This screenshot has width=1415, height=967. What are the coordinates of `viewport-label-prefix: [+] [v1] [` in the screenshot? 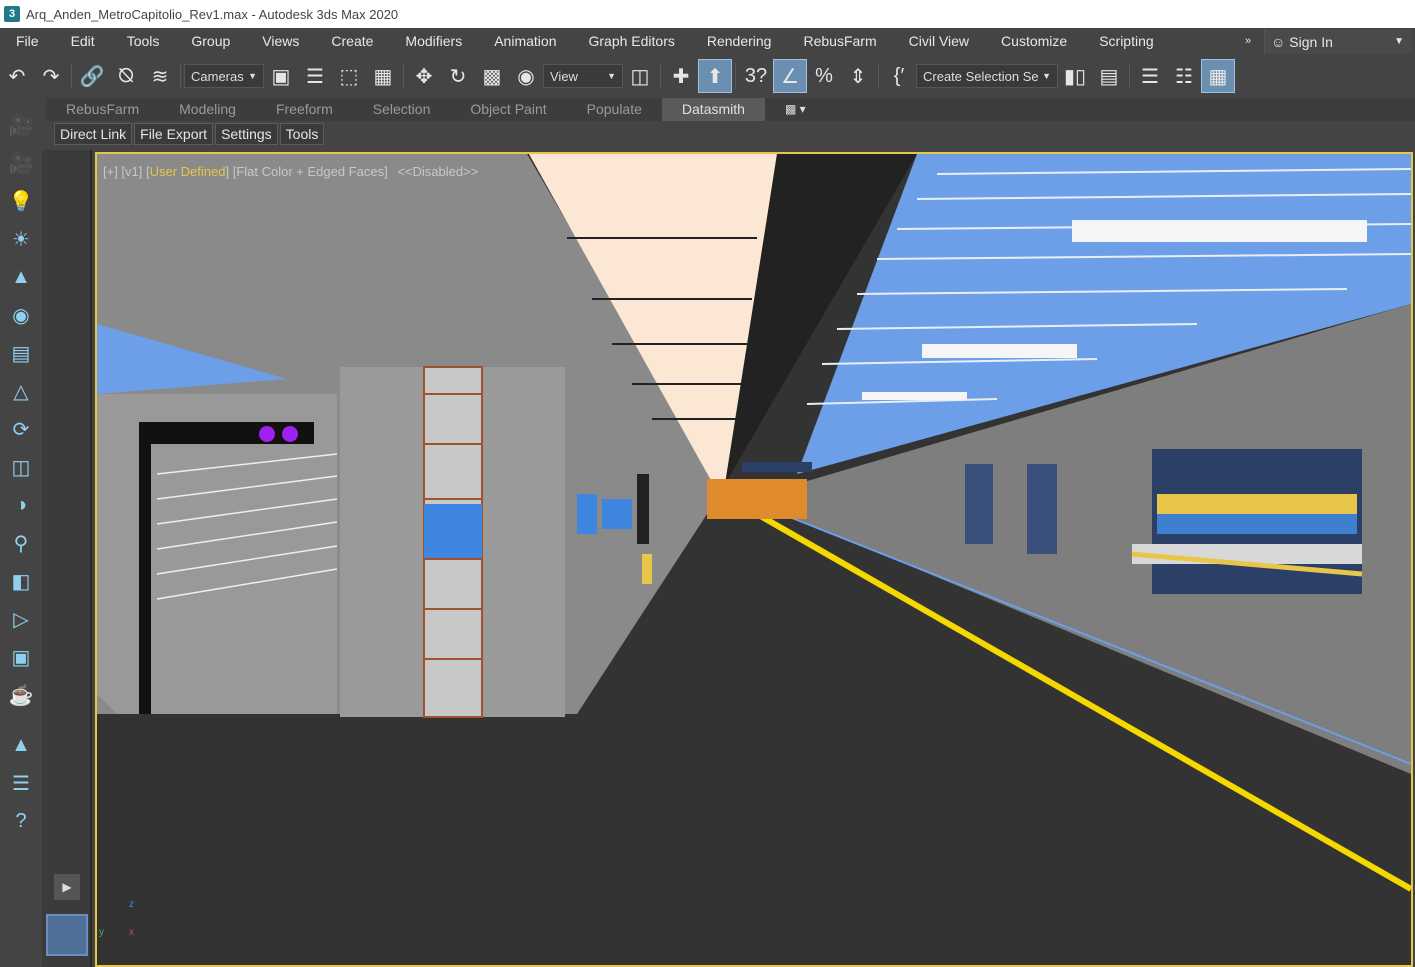 It's located at (126, 171).